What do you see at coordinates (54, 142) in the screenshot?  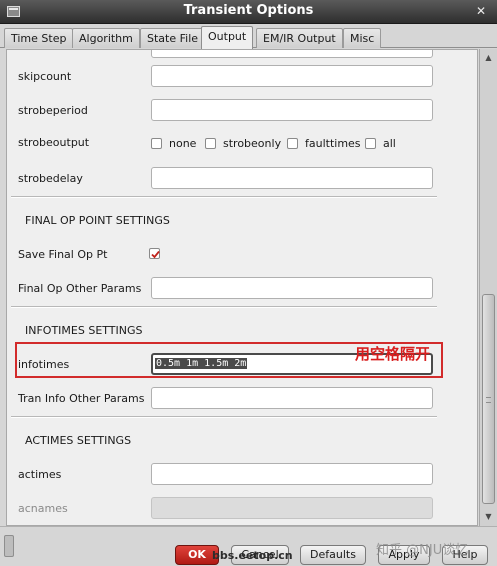 I see `strobeoutput-label: strobeoutput` at bounding box center [54, 142].